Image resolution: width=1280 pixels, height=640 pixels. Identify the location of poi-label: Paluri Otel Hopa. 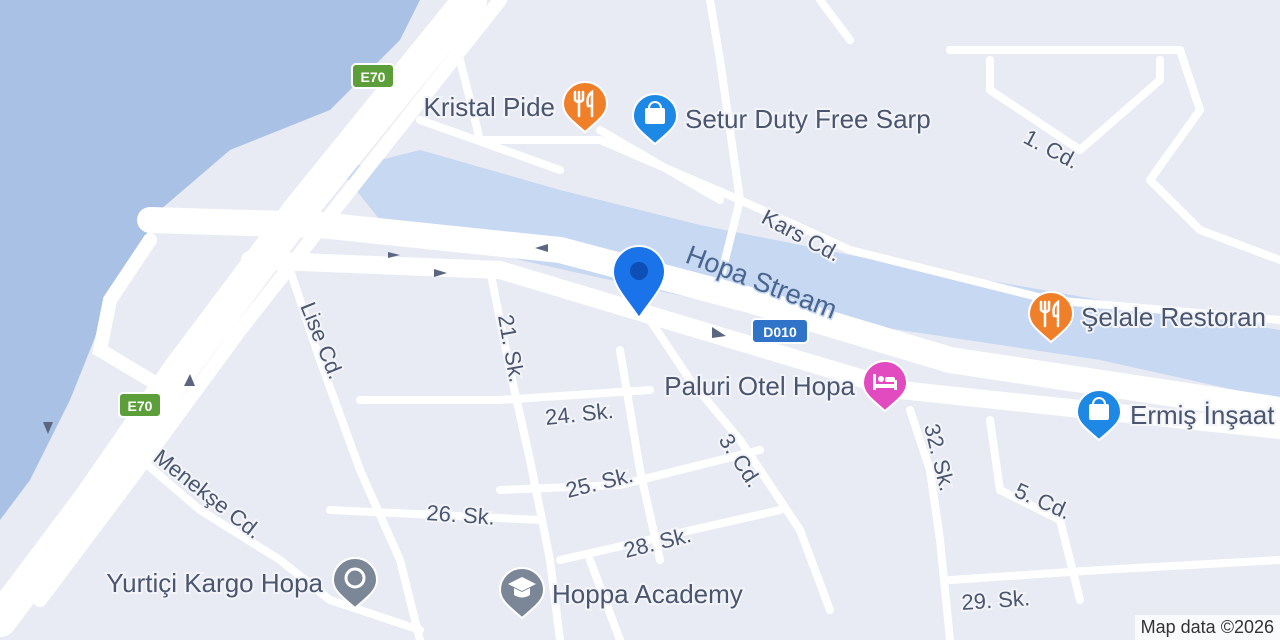
(759, 386).